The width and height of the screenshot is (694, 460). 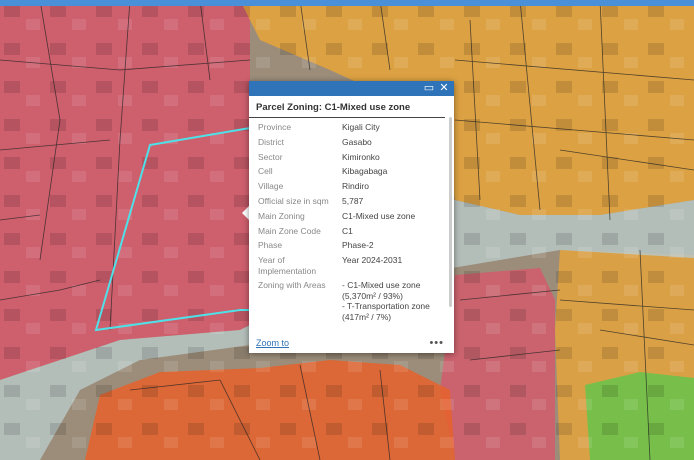 What do you see at coordinates (245, 213) in the screenshot?
I see `popup-pointer` at bounding box center [245, 213].